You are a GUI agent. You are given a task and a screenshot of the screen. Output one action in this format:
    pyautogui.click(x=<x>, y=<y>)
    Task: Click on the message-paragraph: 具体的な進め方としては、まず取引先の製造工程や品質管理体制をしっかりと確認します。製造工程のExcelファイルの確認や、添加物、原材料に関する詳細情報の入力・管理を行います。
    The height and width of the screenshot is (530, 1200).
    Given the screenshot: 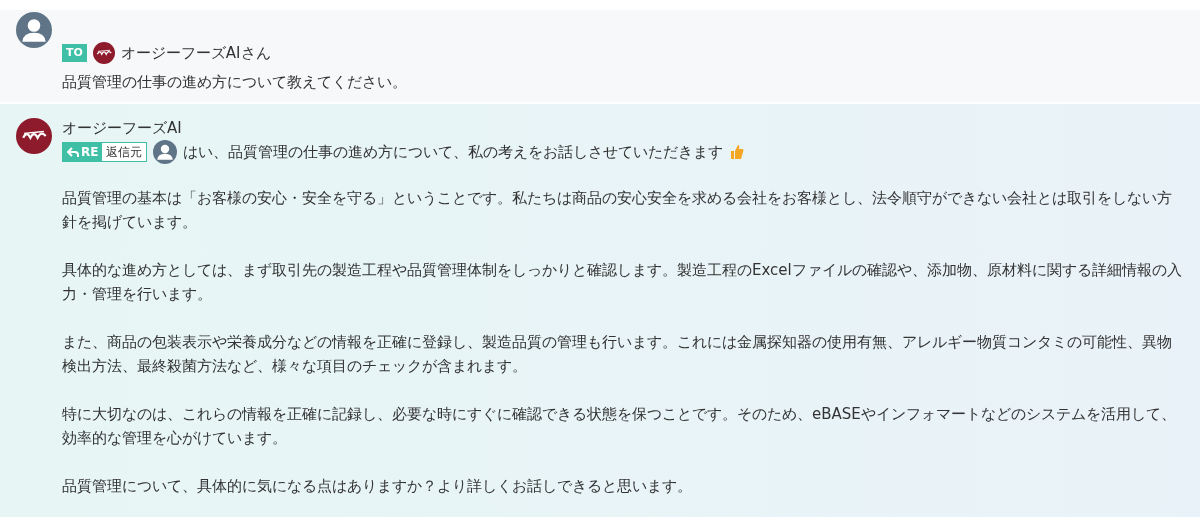 What is the action you would take?
    pyautogui.click(x=622, y=282)
    